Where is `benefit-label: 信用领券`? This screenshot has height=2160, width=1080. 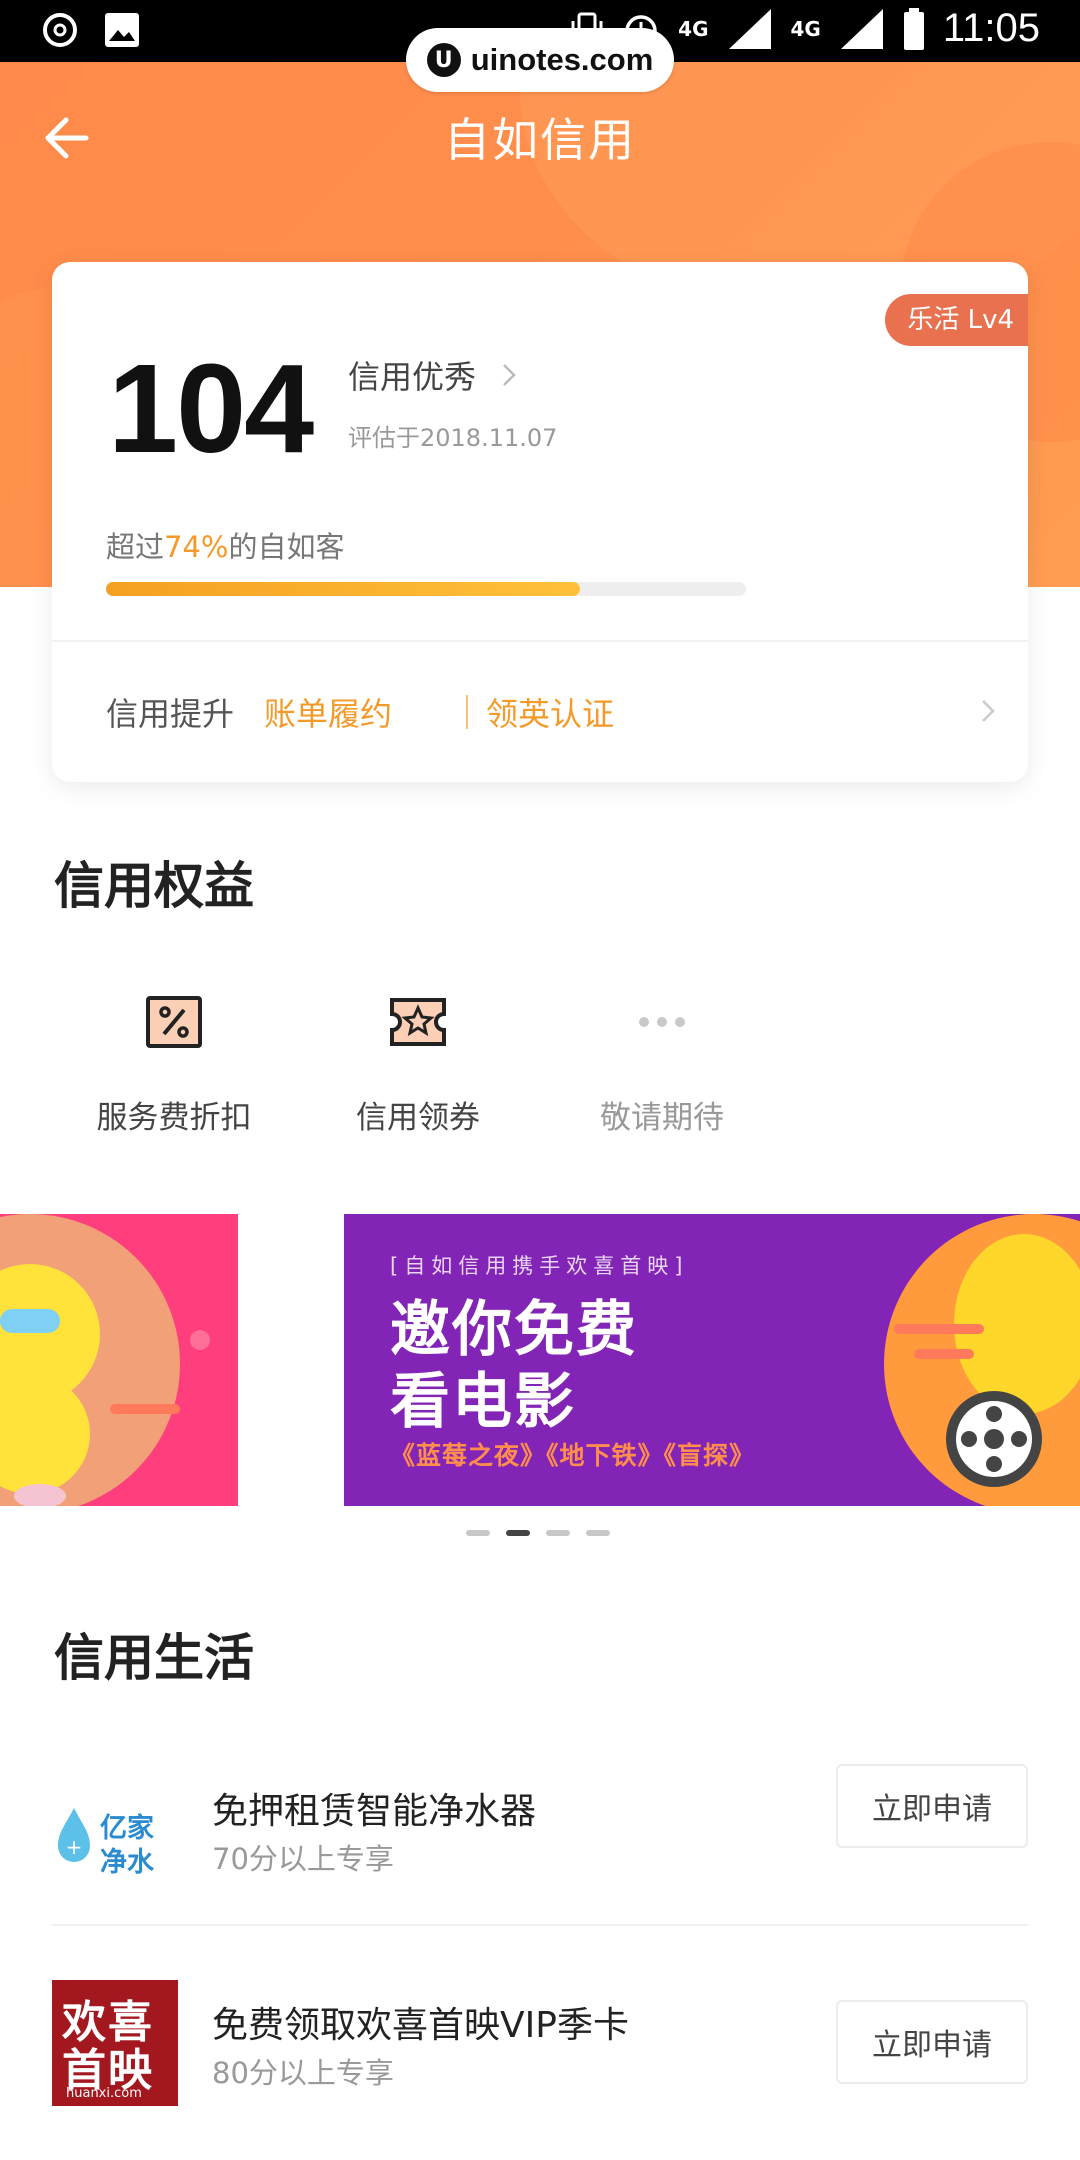 benefit-label: 信用领券 is located at coordinates (418, 1118).